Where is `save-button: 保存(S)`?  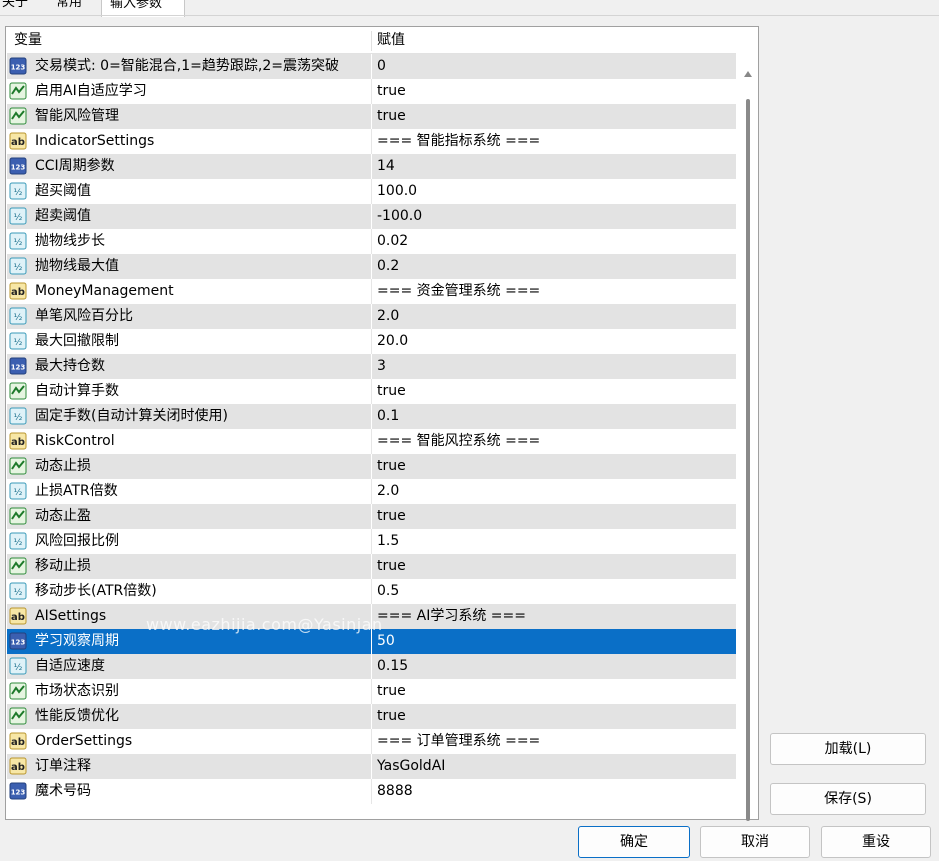
save-button: 保存(S) is located at coordinates (848, 799).